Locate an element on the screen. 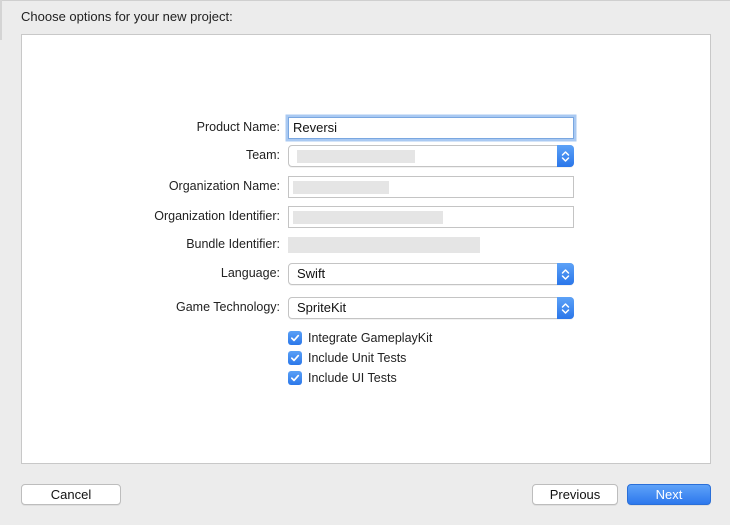  product-name-value: Reversi is located at coordinates (315, 127).